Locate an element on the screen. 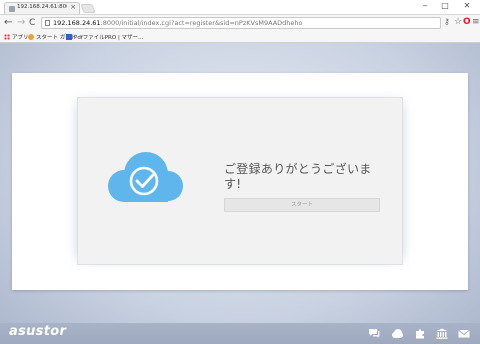  reload-button: C is located at coordinates (32, 23).